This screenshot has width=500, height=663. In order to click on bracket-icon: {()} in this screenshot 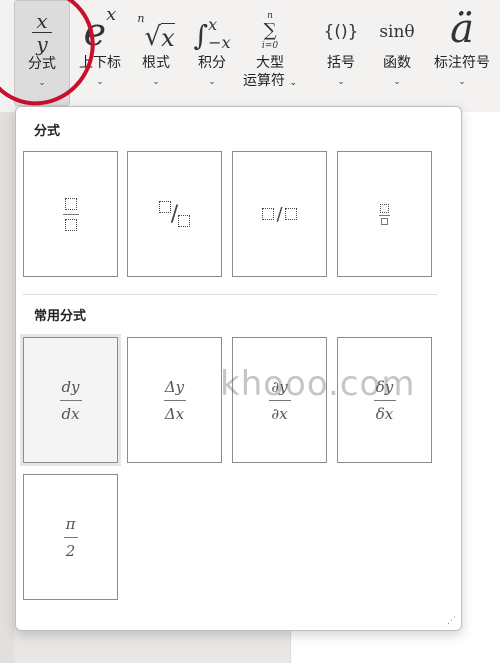, I will do `click(341, 32)`.